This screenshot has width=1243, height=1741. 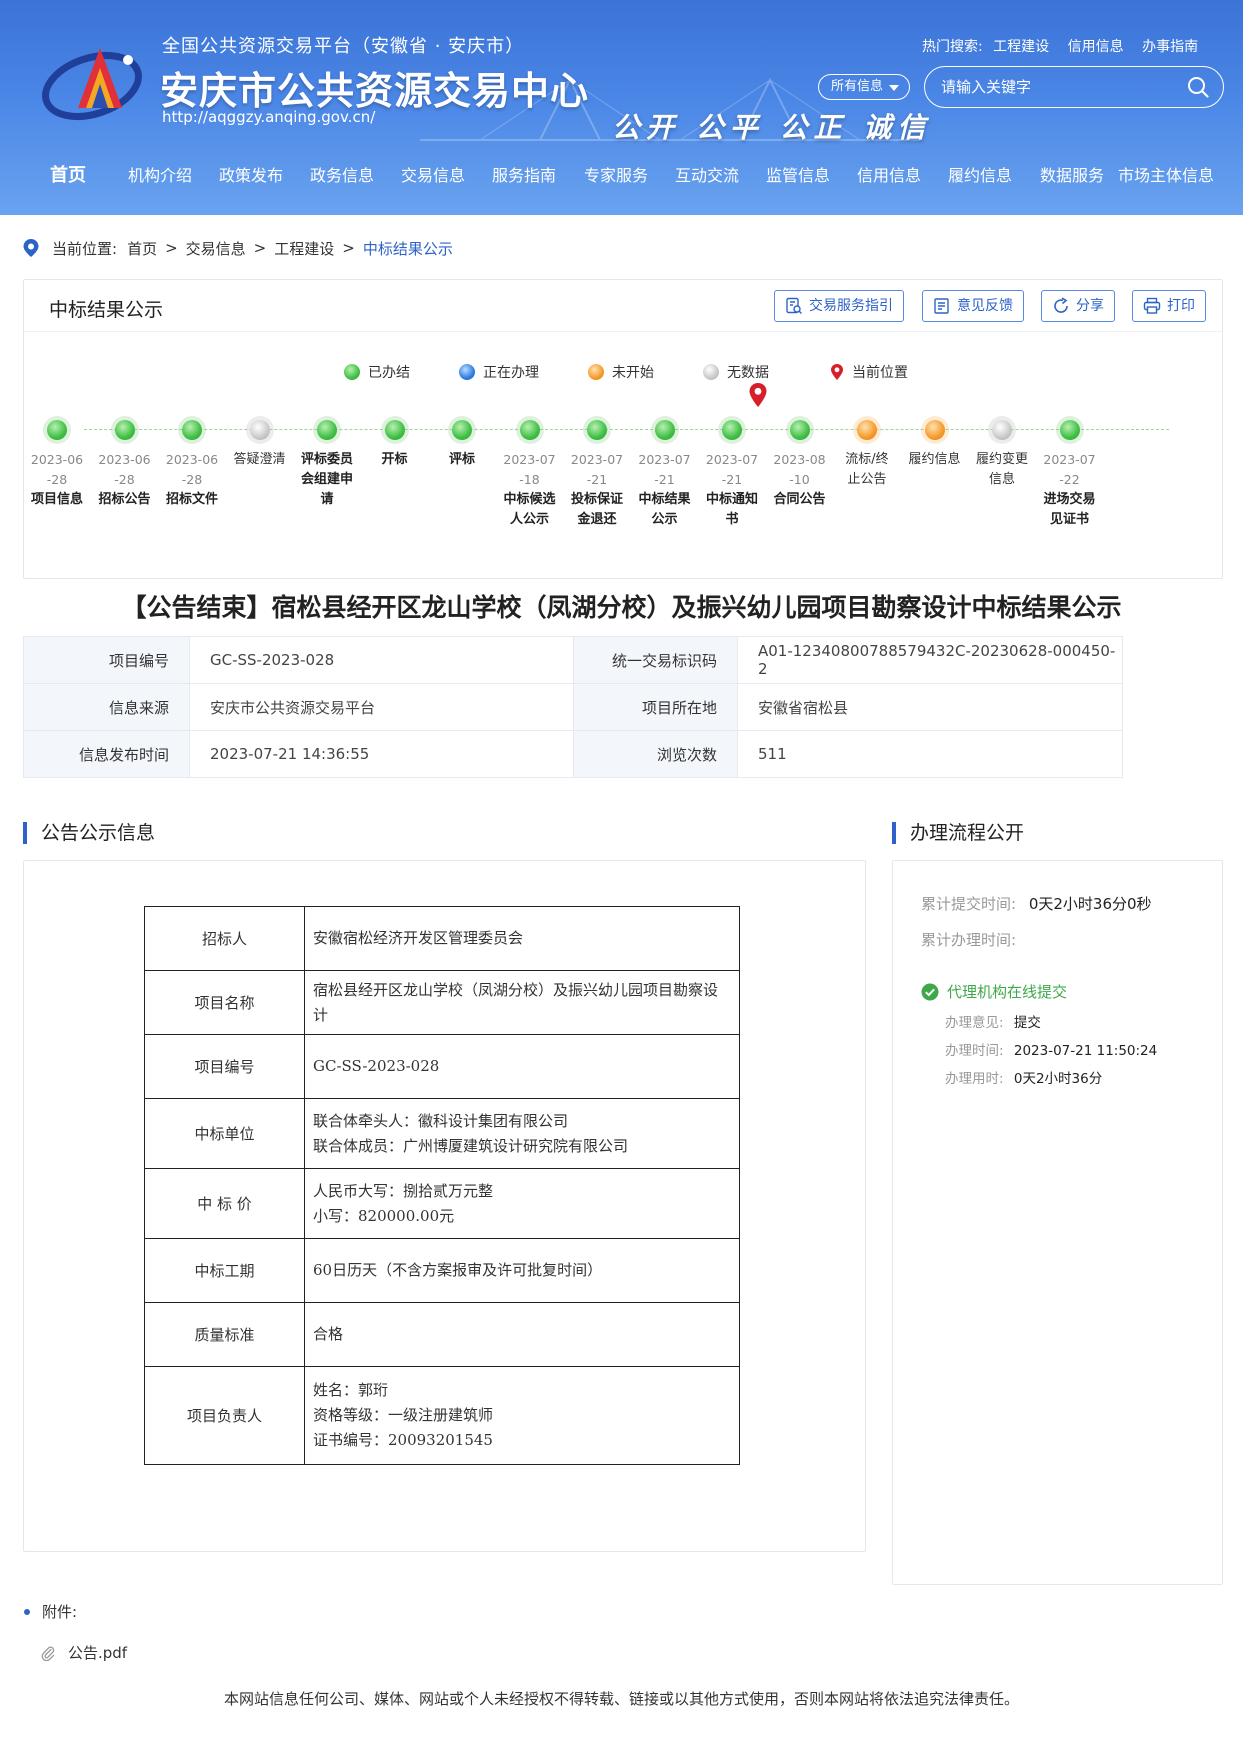 What do you see at coordinates (1198, 87) in the screenshot?
I see `search-icon` at bounding box center [1198, 87].